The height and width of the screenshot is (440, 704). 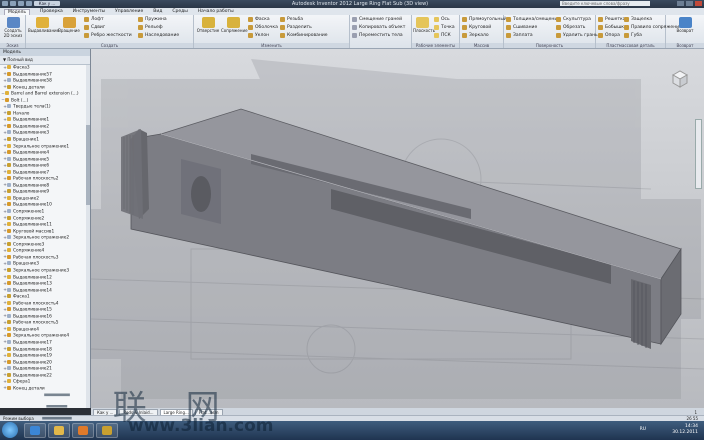 I want to click on taskbar-media, so click(x=83, y=430).